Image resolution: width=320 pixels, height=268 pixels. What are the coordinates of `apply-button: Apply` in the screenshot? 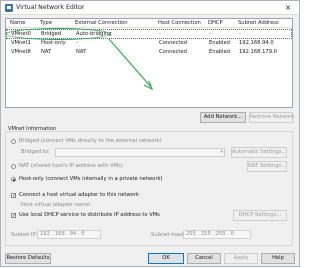 It's located at (241, 258).